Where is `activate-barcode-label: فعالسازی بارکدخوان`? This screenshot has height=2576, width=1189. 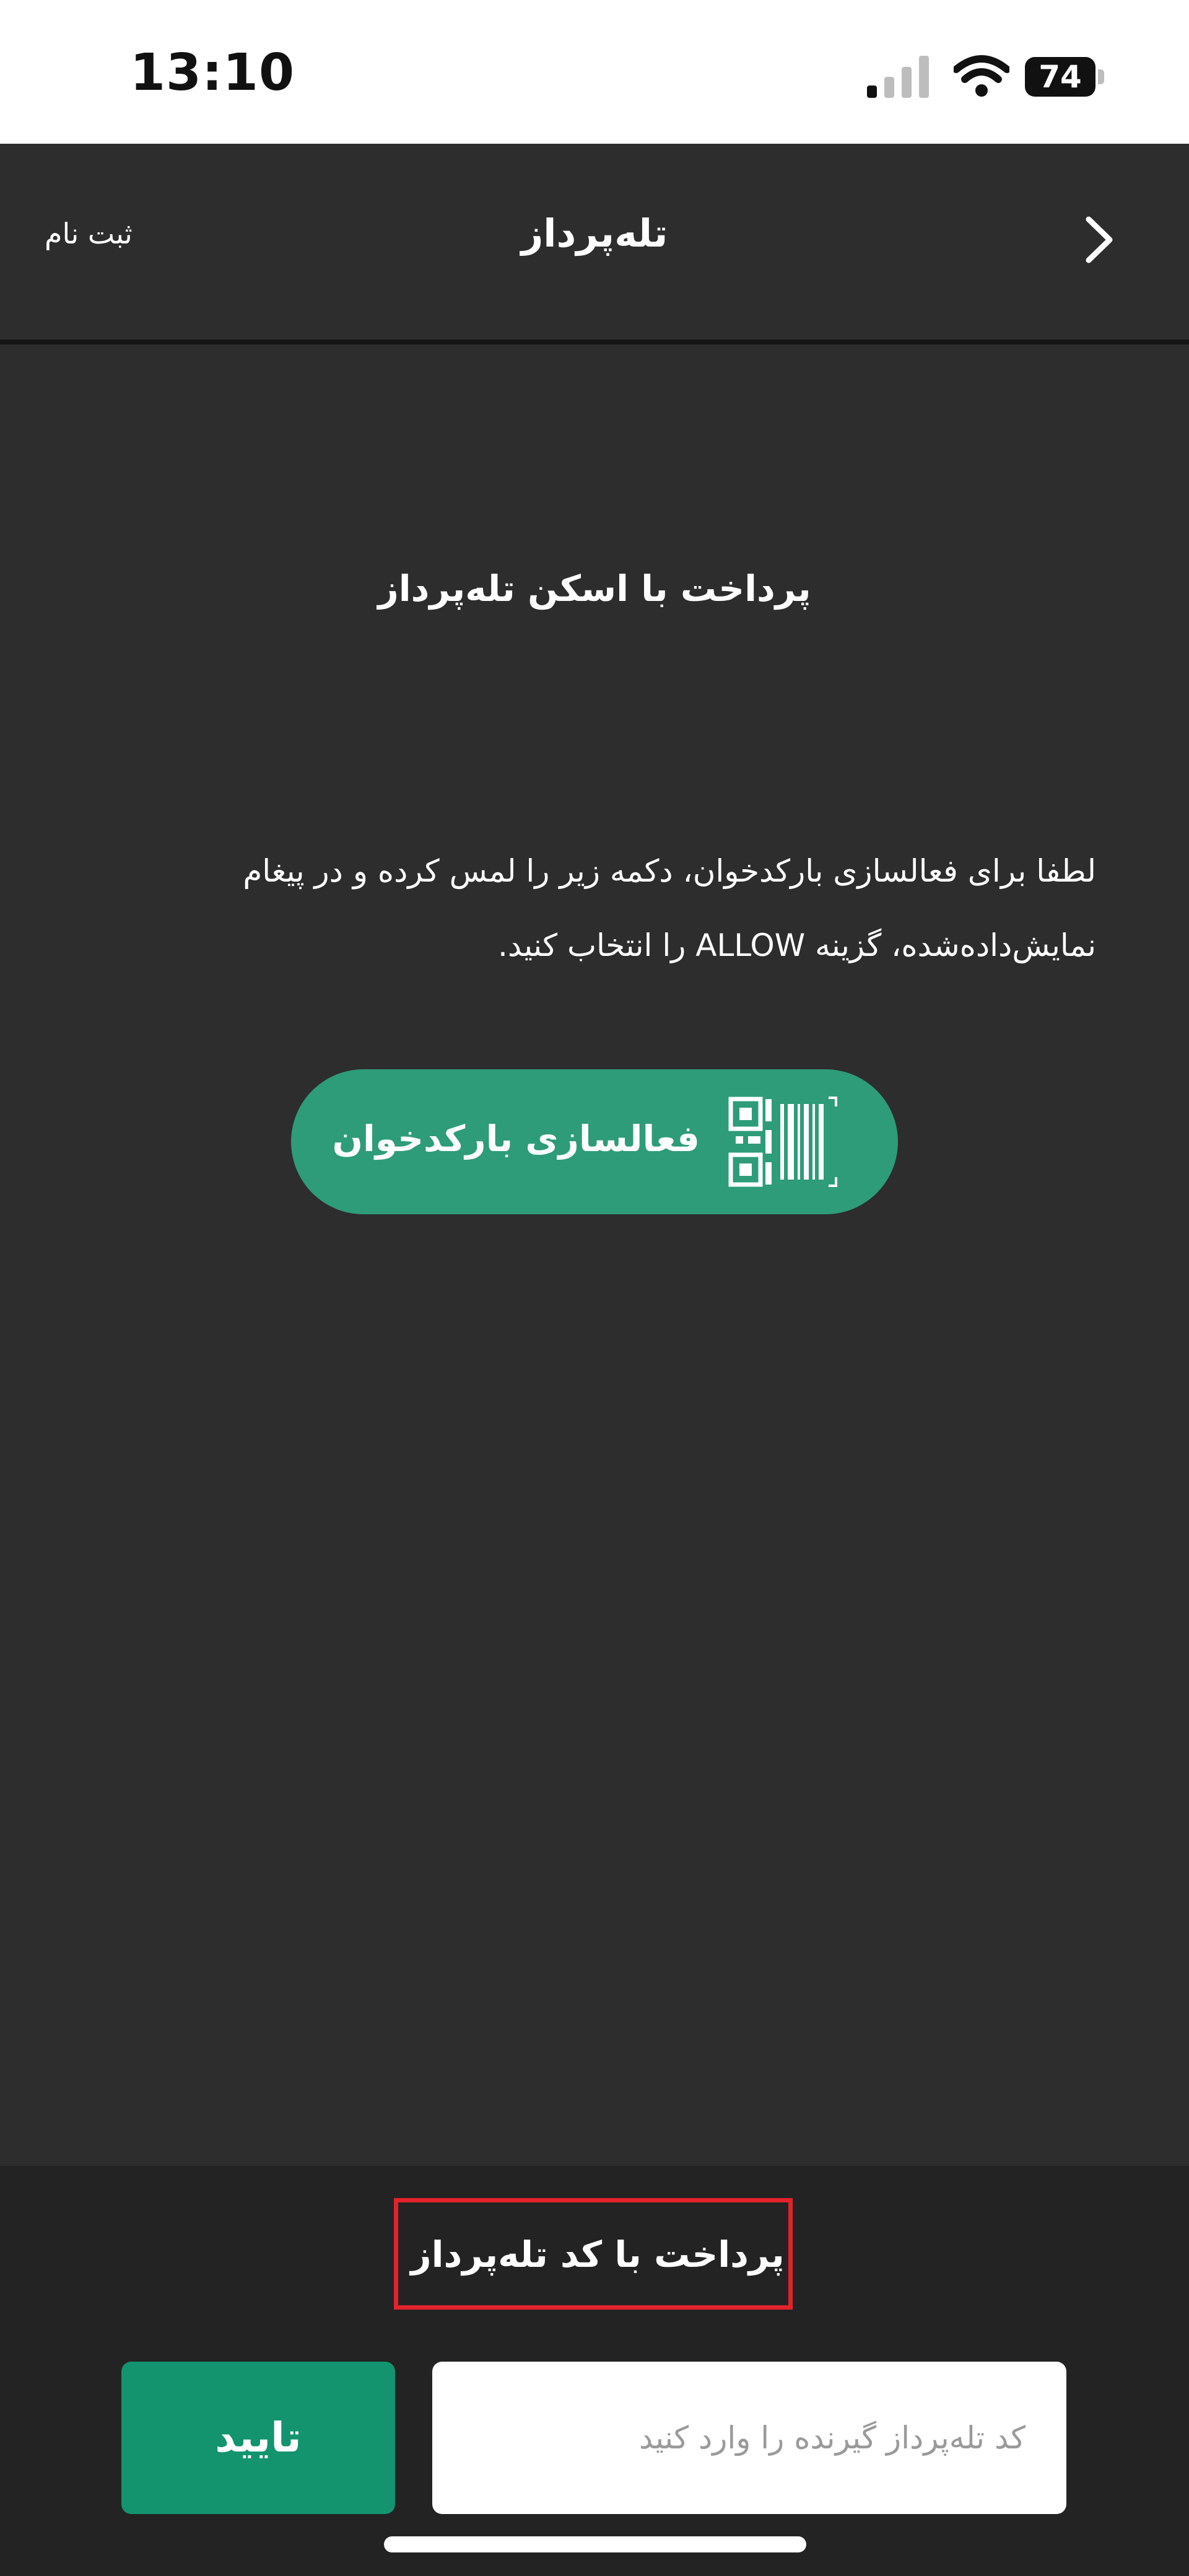 activate-barcode-label: فعالسازی بارکدخوان is located at coordinates (516, 1139).